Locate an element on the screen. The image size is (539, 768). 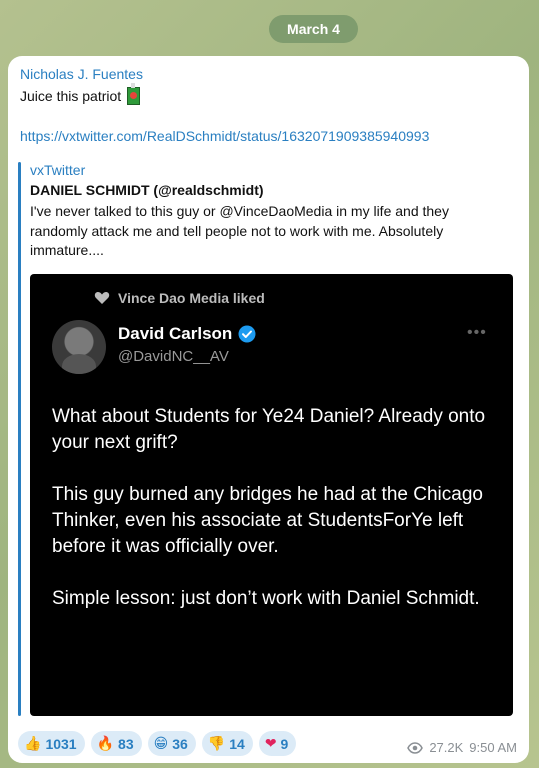
thumbs-up-icon: 👍 is located at coordinates (33, 743).